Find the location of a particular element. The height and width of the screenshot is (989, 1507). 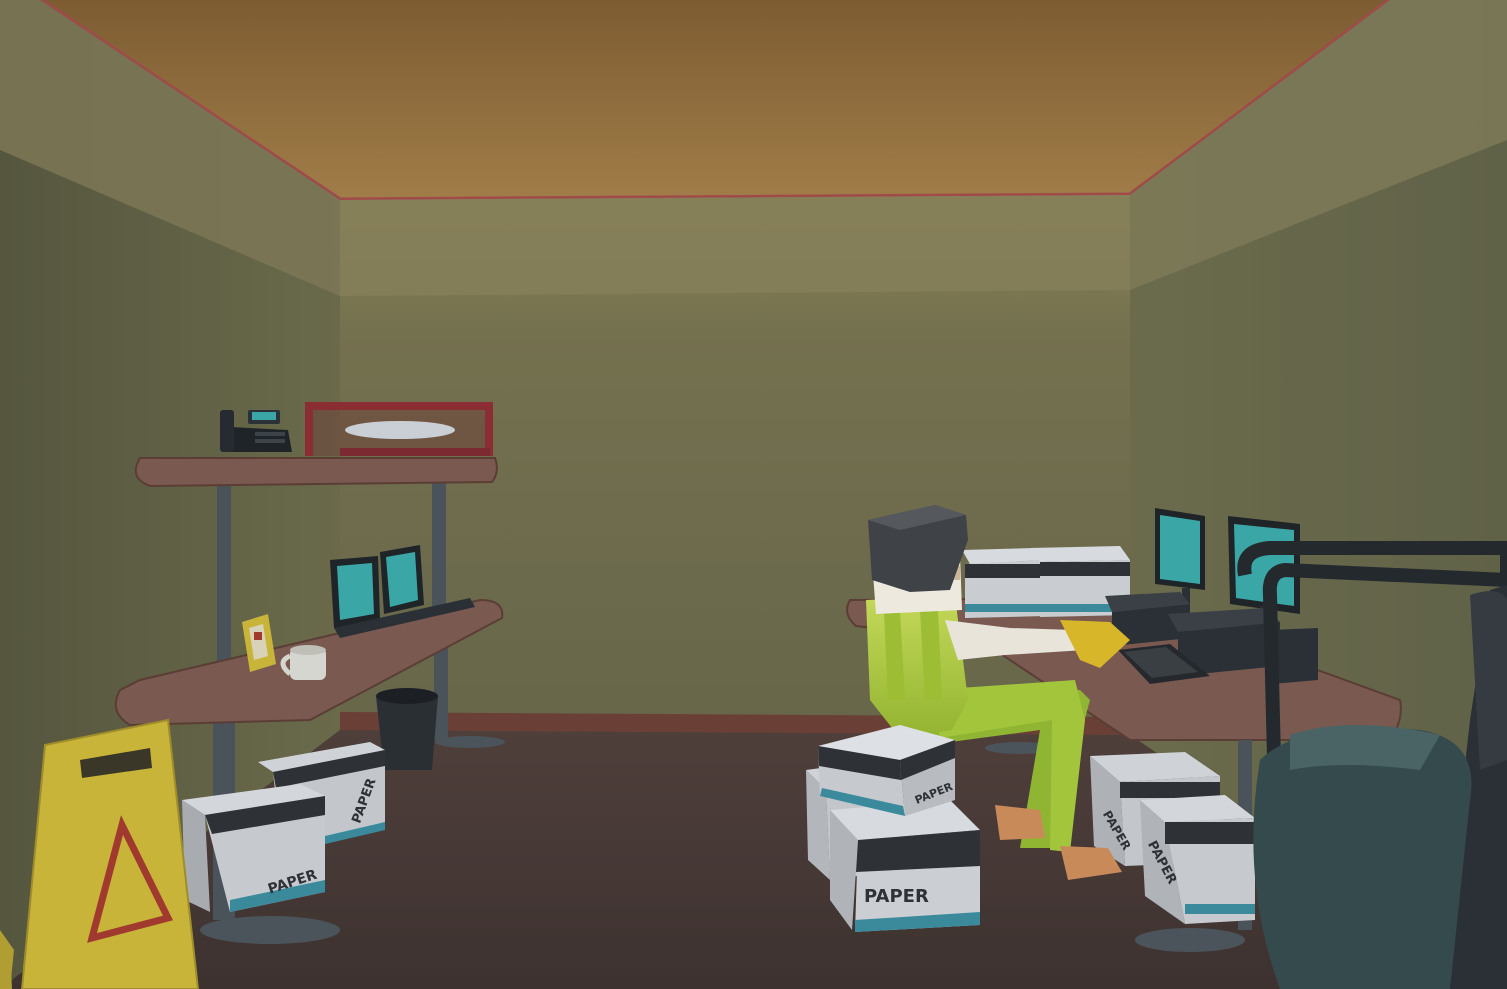

upper-shelf is located at coordinates (316, 472).